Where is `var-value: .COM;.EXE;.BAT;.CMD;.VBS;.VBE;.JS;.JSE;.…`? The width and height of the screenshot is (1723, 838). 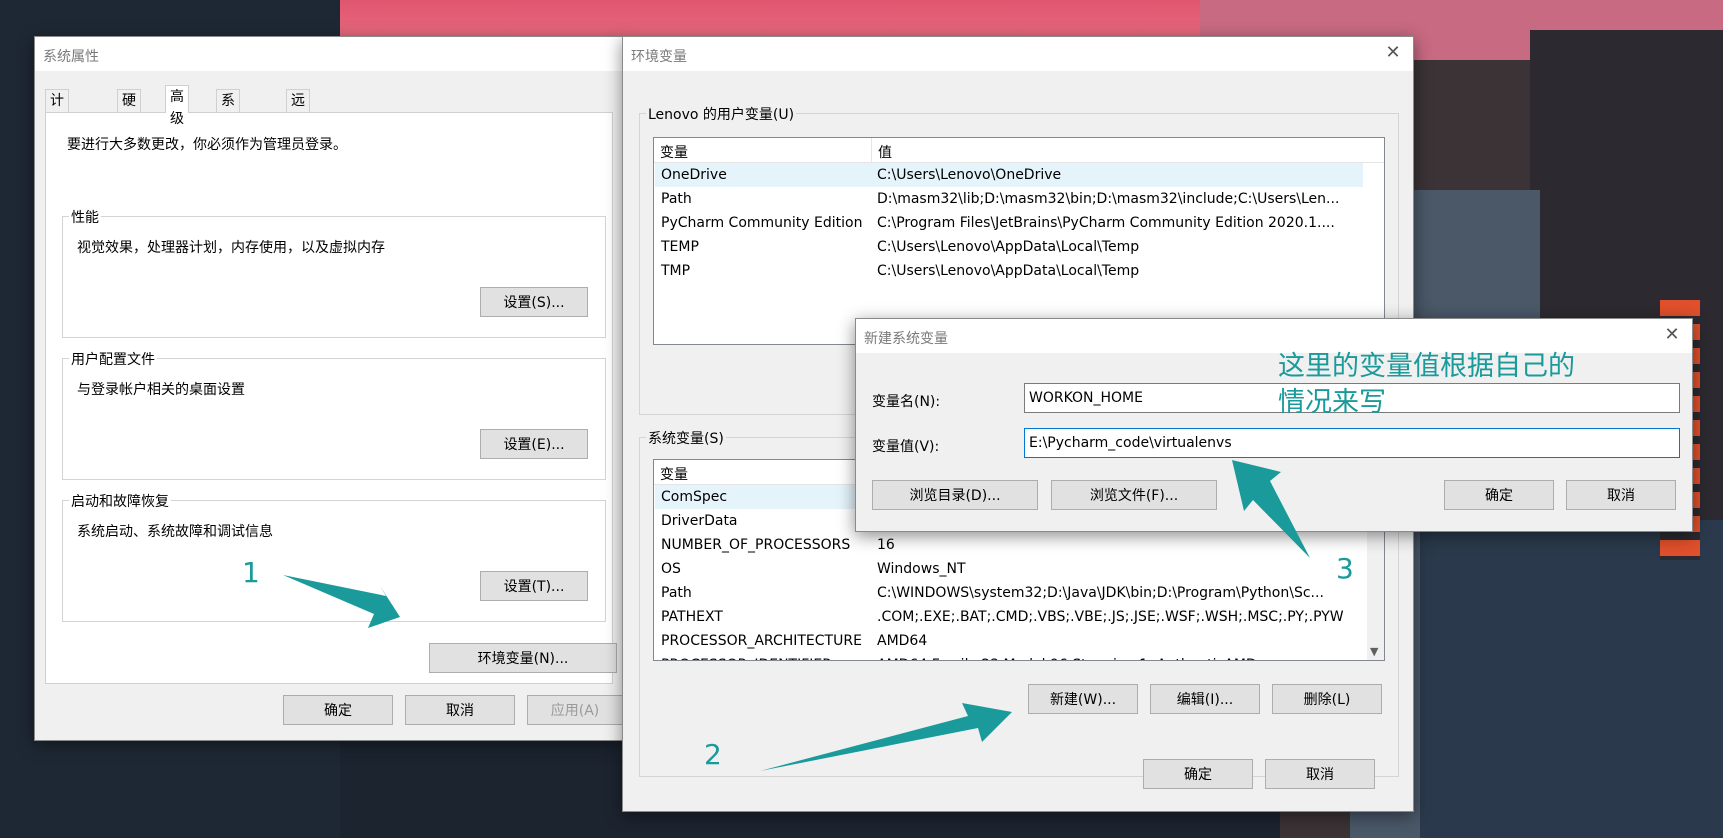 var-value: .COM;.EXE;.BAT;.CMD;.VBS;.VBE;.JS;.JSE;.… is located at coordinates (1110, 617).